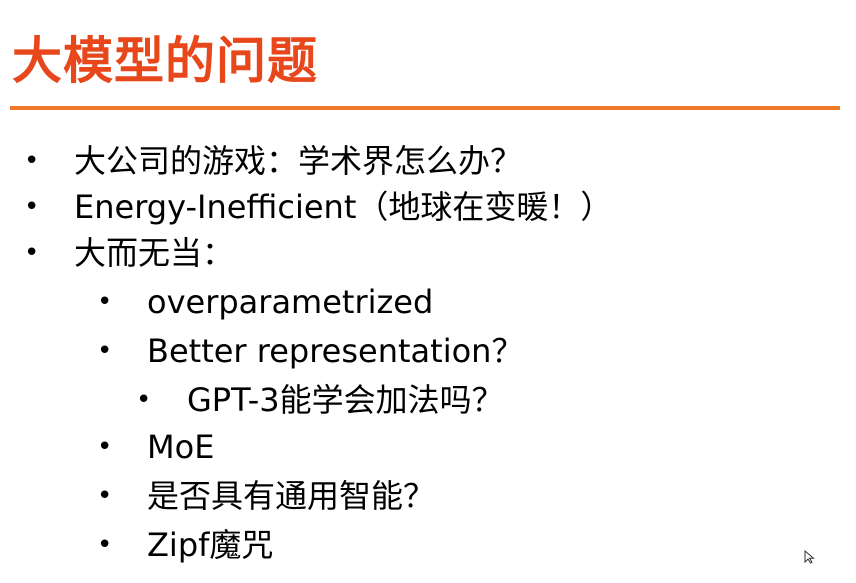 This screenshot has height=583, width=856. Describe the element at coordinates (335, 351) in the screenshot. I see `bullet-text: Better representation？` at that location.